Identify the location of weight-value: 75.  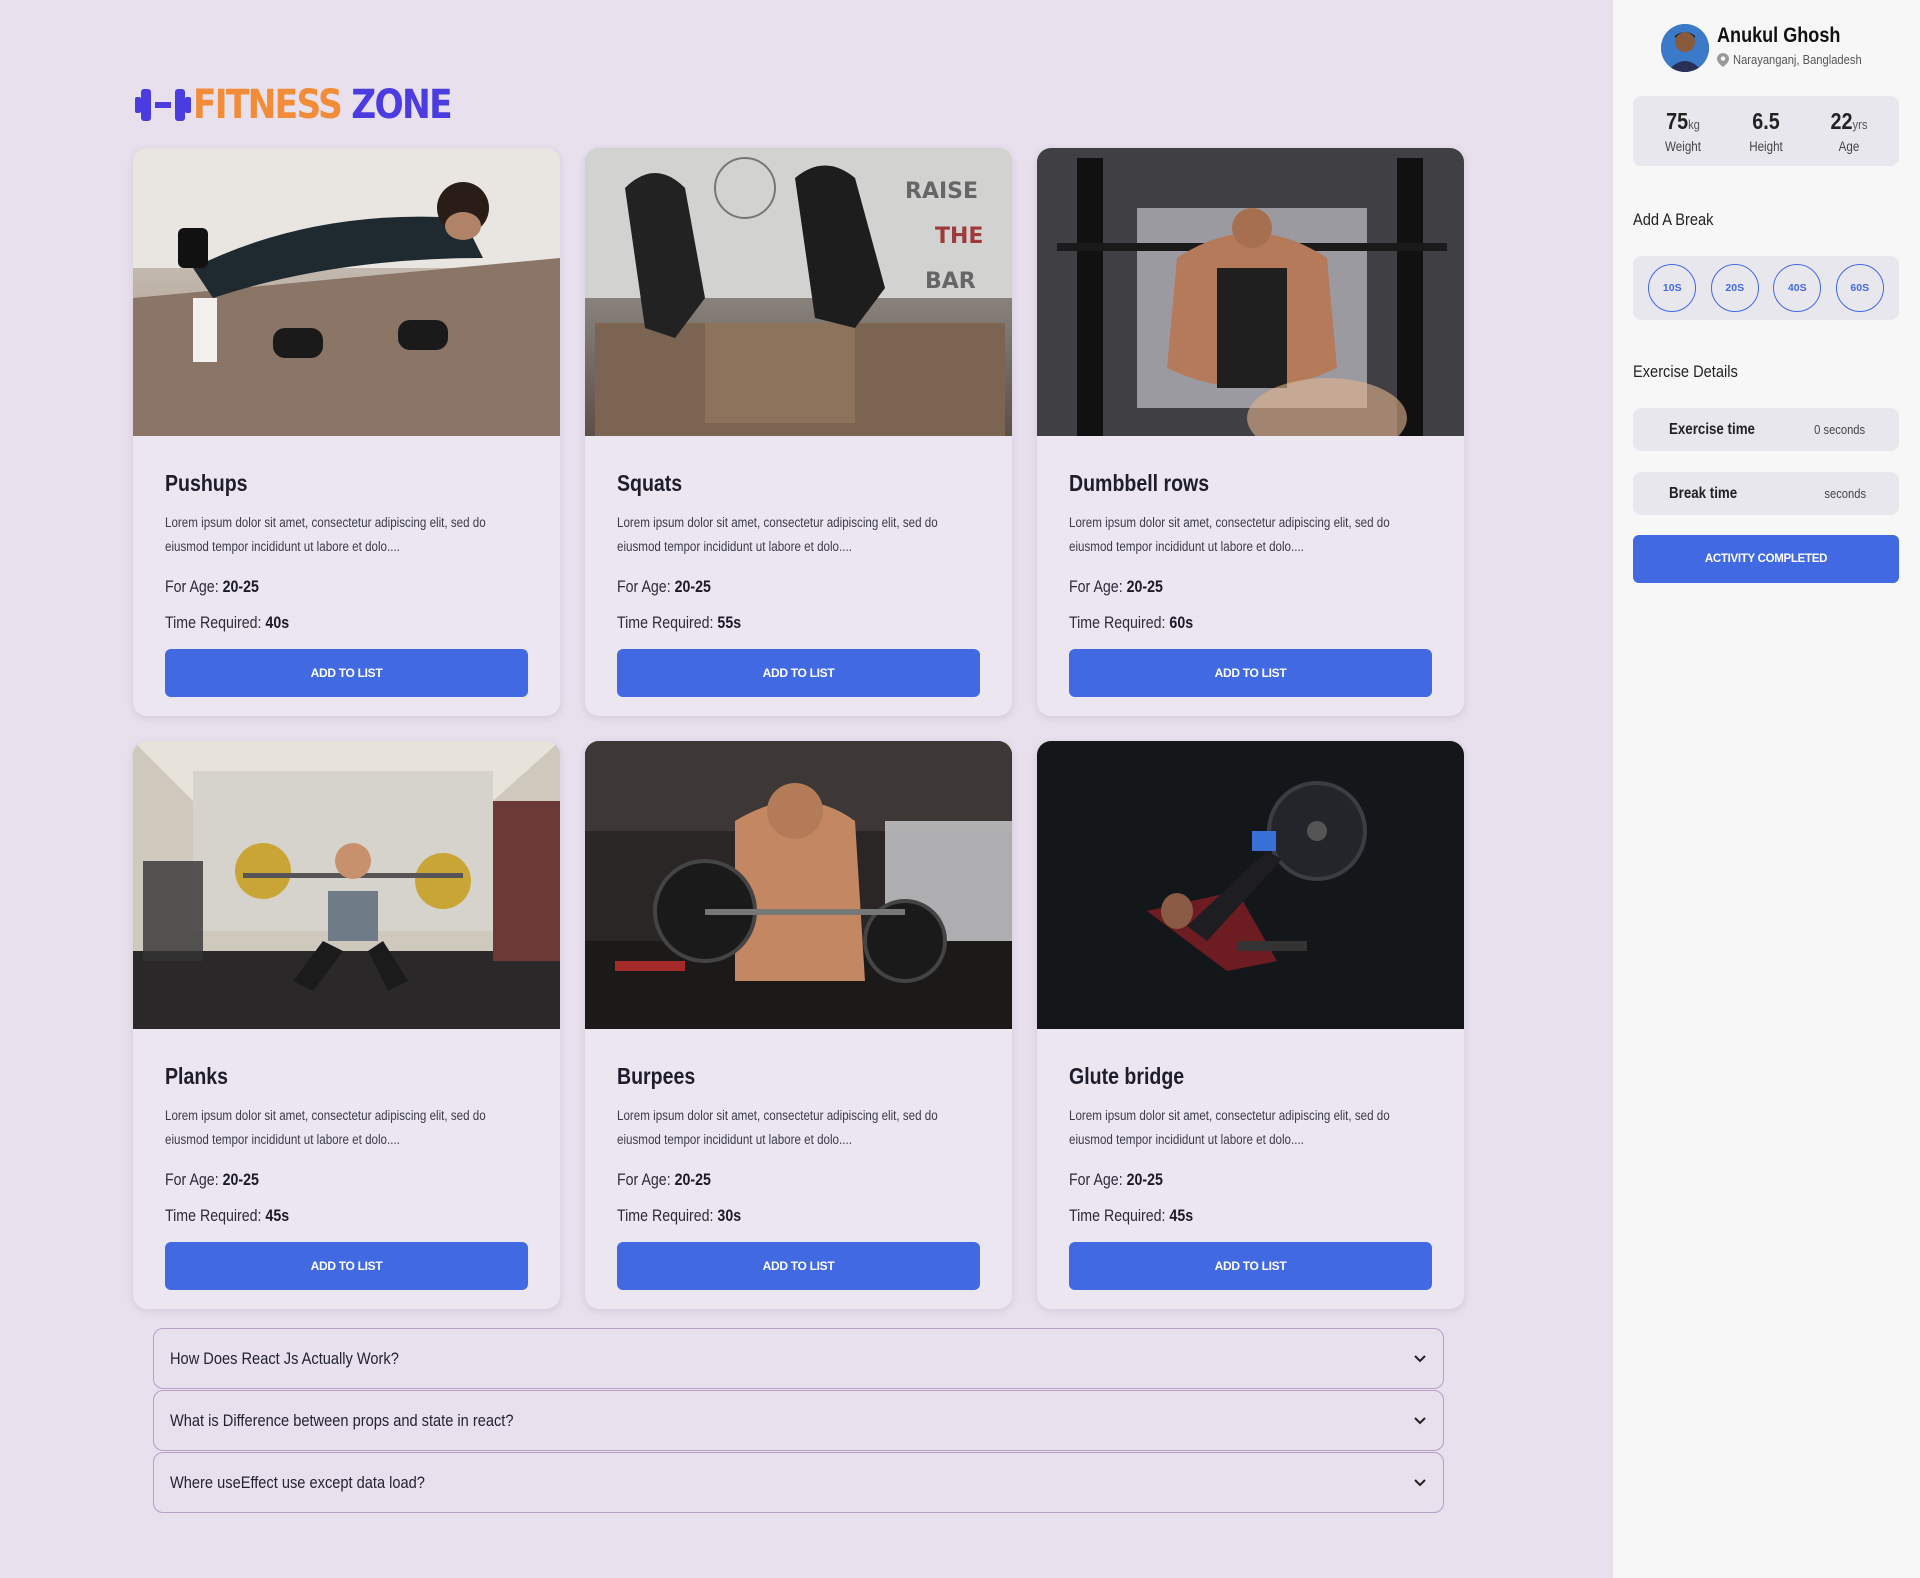
(1676, 121).